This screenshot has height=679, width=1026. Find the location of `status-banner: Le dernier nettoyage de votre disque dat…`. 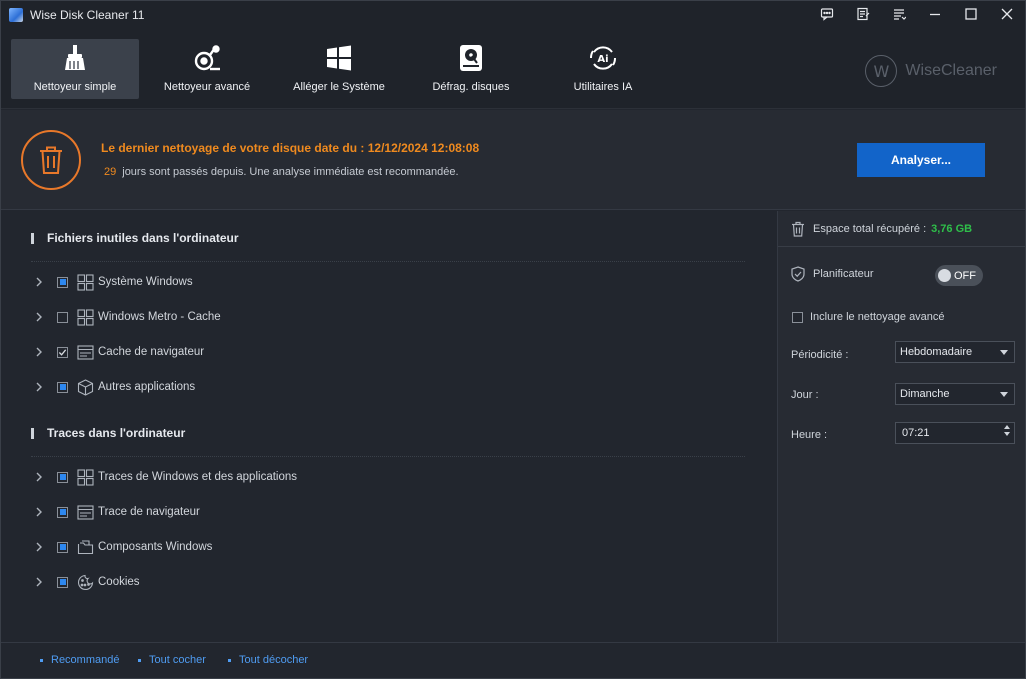

status-banner: Le dernier nettoyage de votre disque dat… is located at coordinates (513, 160).